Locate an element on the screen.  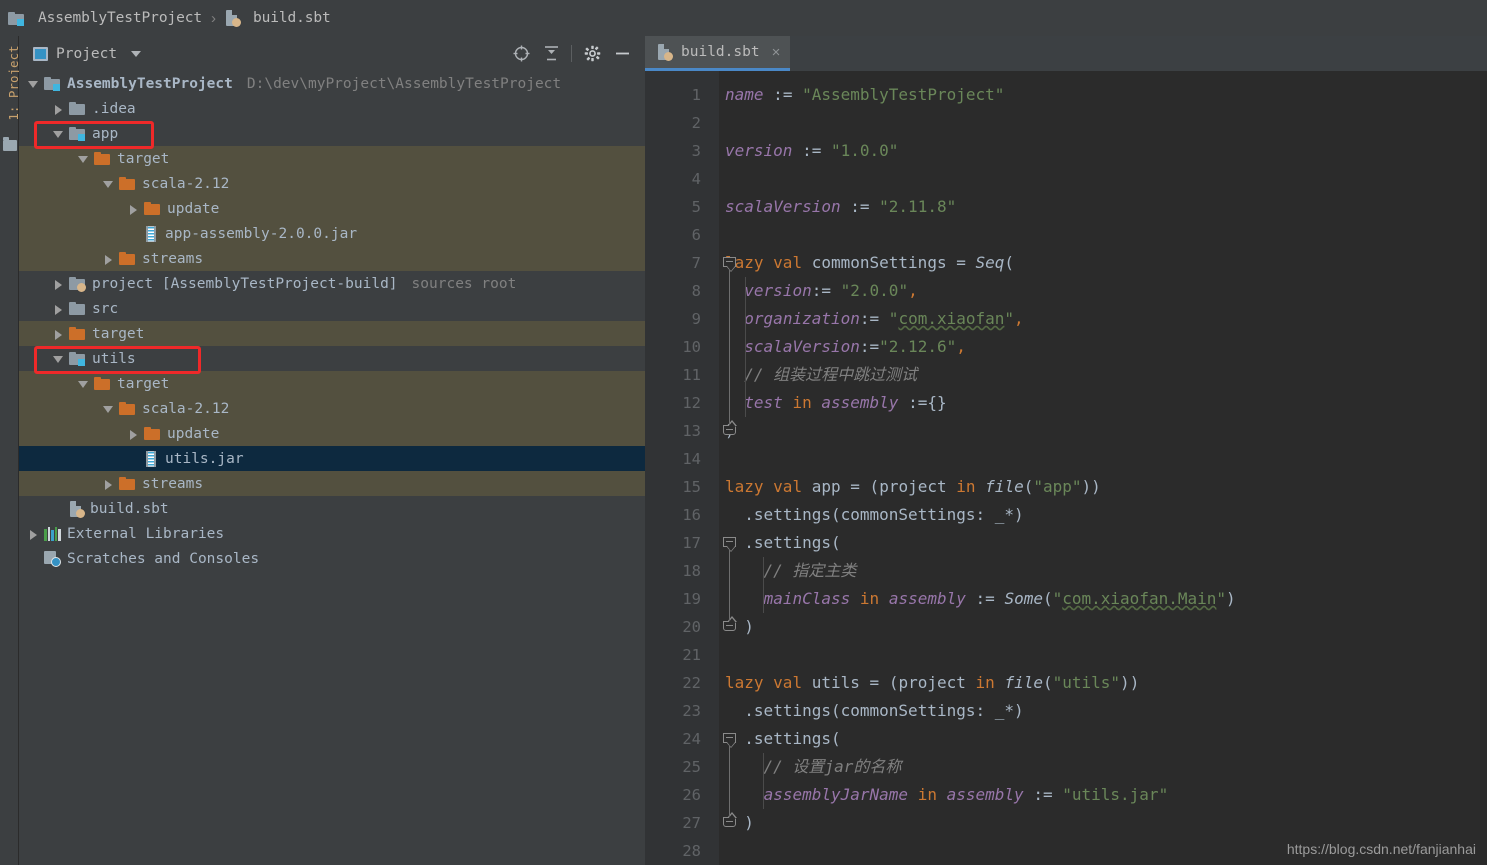
folder-orange-icon is located at coordinates (102, 158).